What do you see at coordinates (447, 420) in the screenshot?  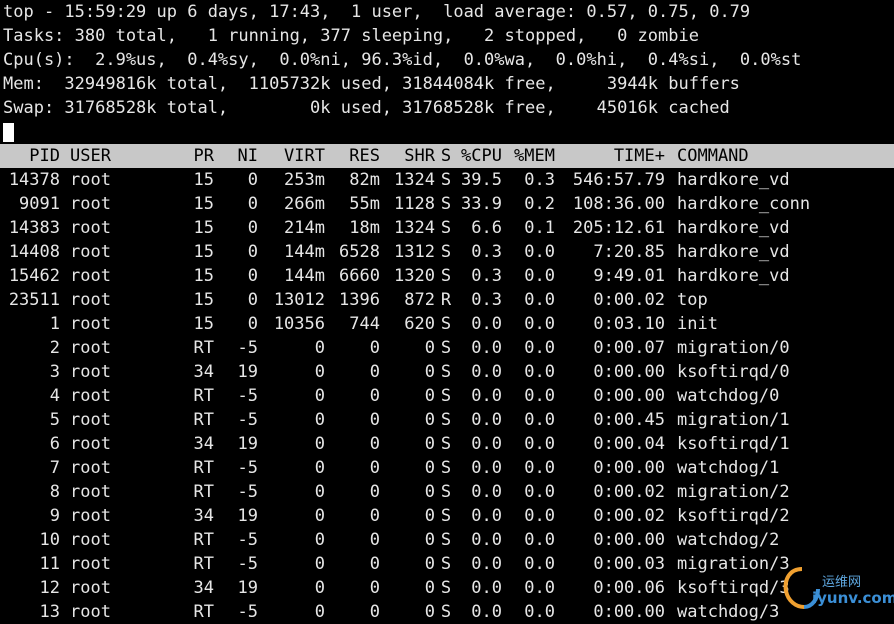 I see `process-row: 5 root RT -5 0 0 0 S 0.0 0.0 0:00.45 migration/1` at bounding box center [447, 420].